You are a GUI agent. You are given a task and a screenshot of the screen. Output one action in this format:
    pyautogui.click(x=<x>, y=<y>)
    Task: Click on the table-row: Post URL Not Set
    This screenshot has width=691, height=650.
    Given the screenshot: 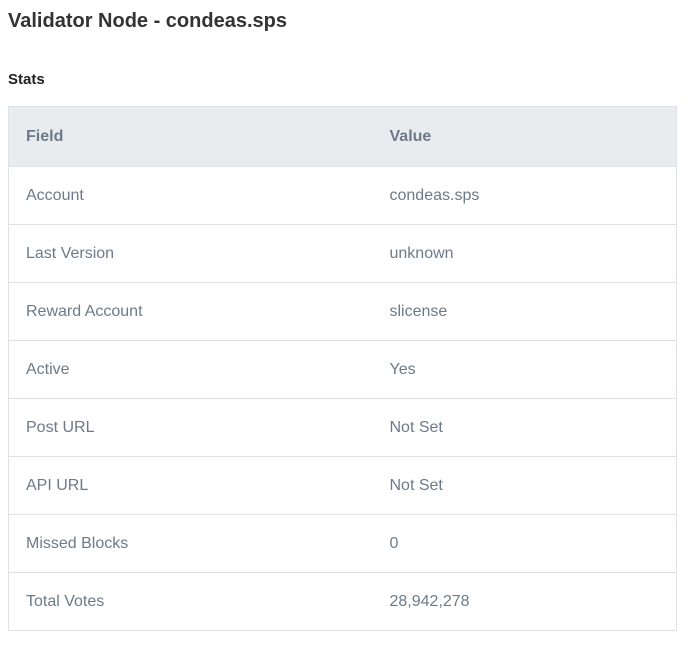 What is the action you would take?
    pyautogui.click(x=342, y=427)
    